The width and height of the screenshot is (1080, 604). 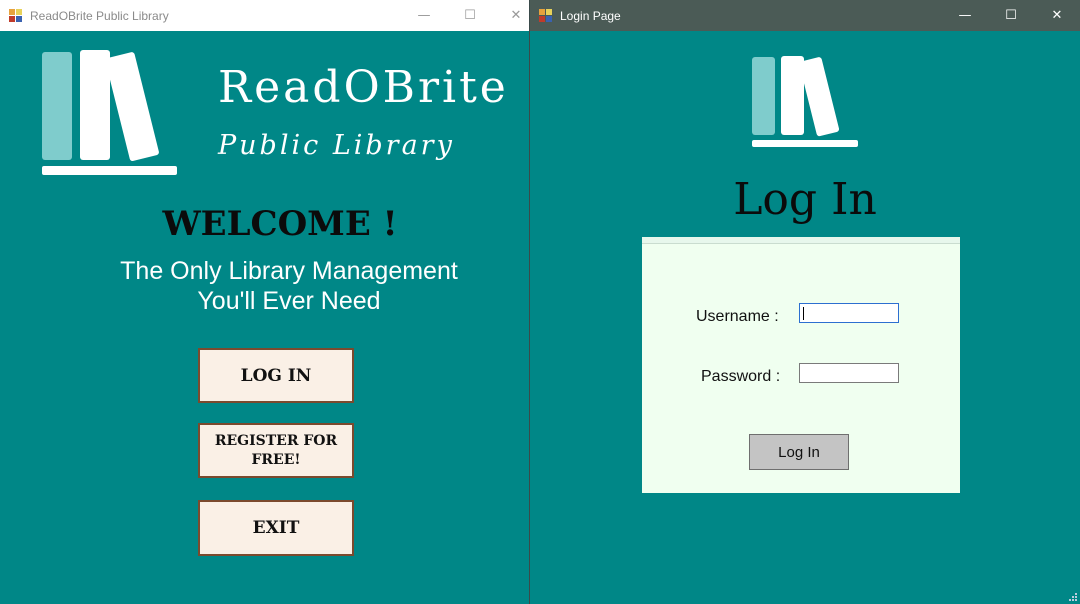 I want to click on welcome-heading: WELCOME !, so click(x=280, y=224).